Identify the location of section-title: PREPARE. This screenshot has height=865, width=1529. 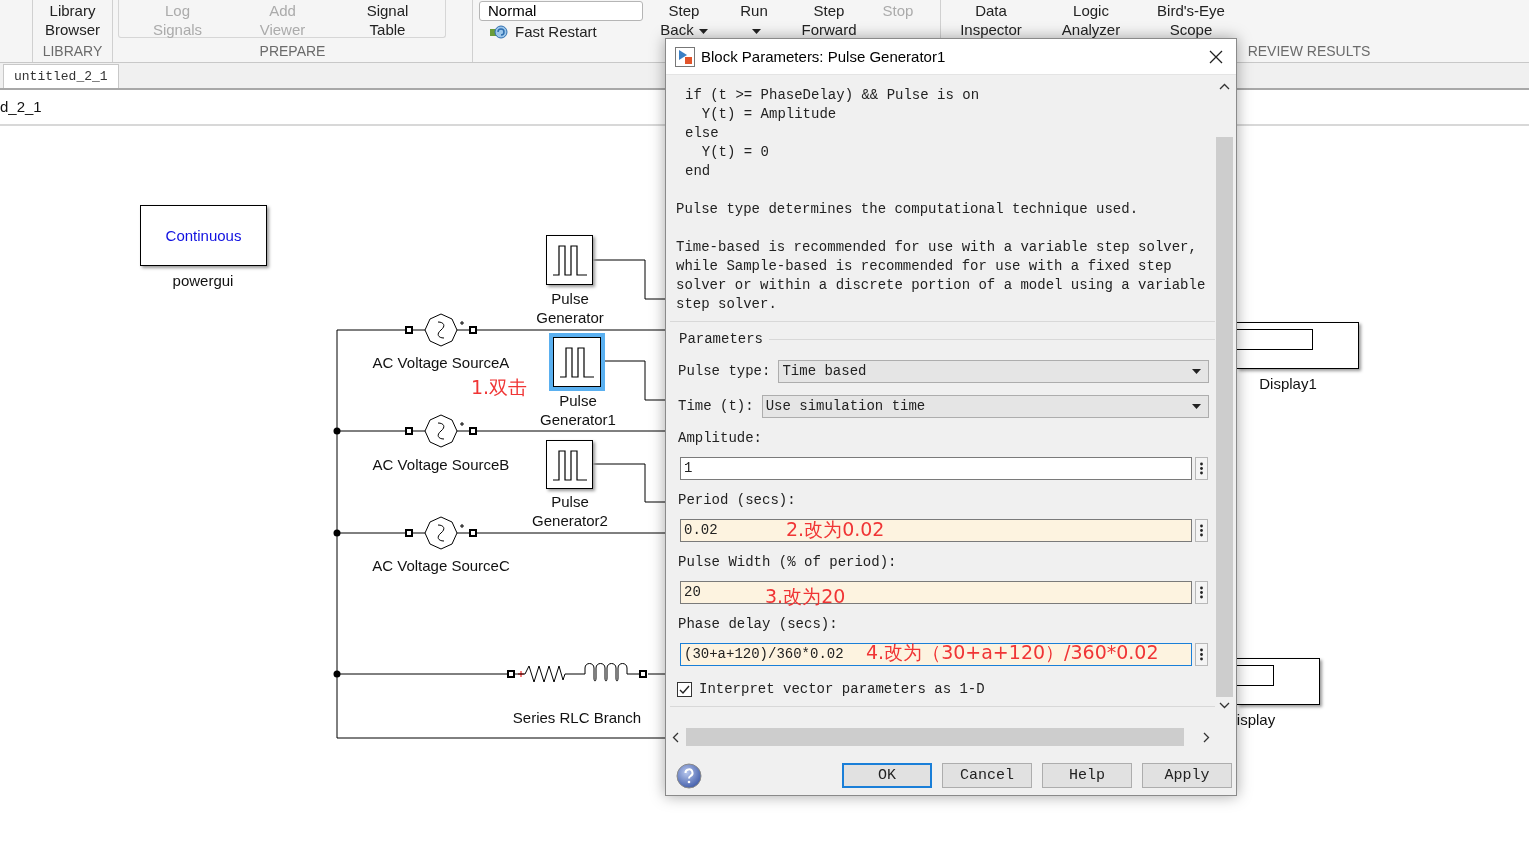
(292, 51).